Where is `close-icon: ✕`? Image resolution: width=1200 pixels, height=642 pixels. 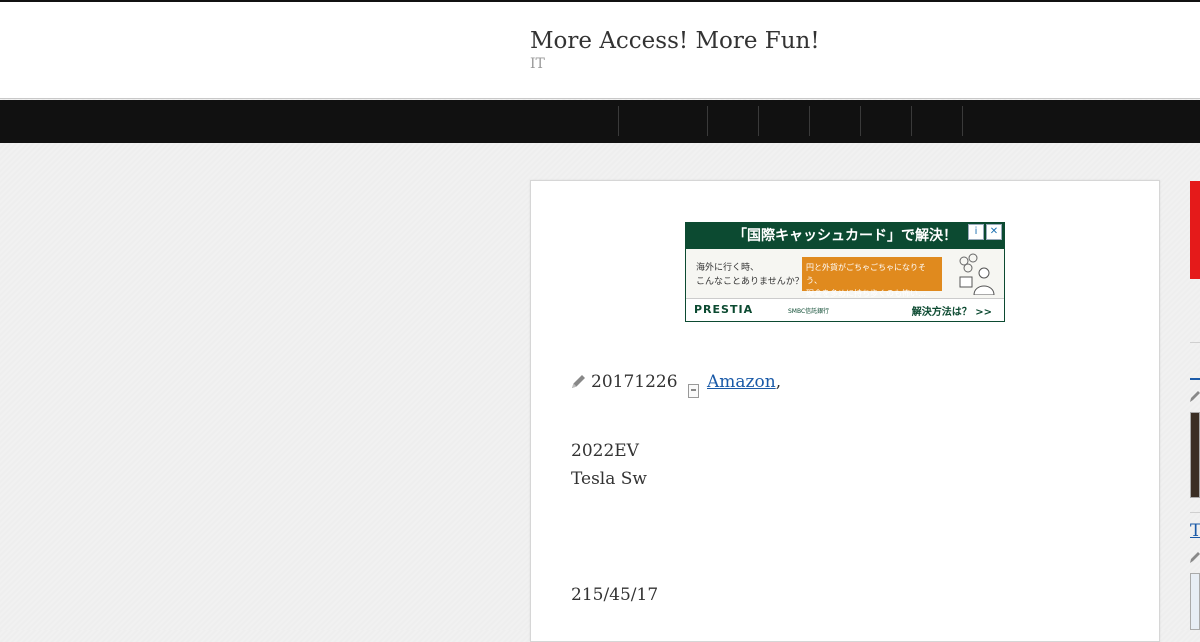
close-icon: ✕ is located at coordinates (994, 232).